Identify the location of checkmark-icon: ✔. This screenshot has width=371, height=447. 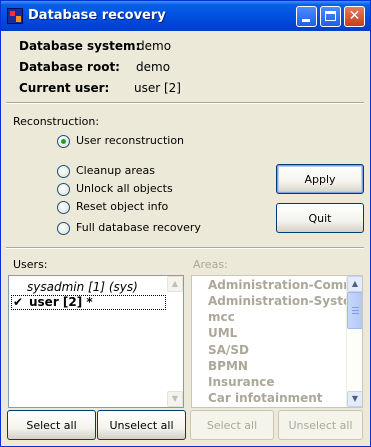
(18, 302).